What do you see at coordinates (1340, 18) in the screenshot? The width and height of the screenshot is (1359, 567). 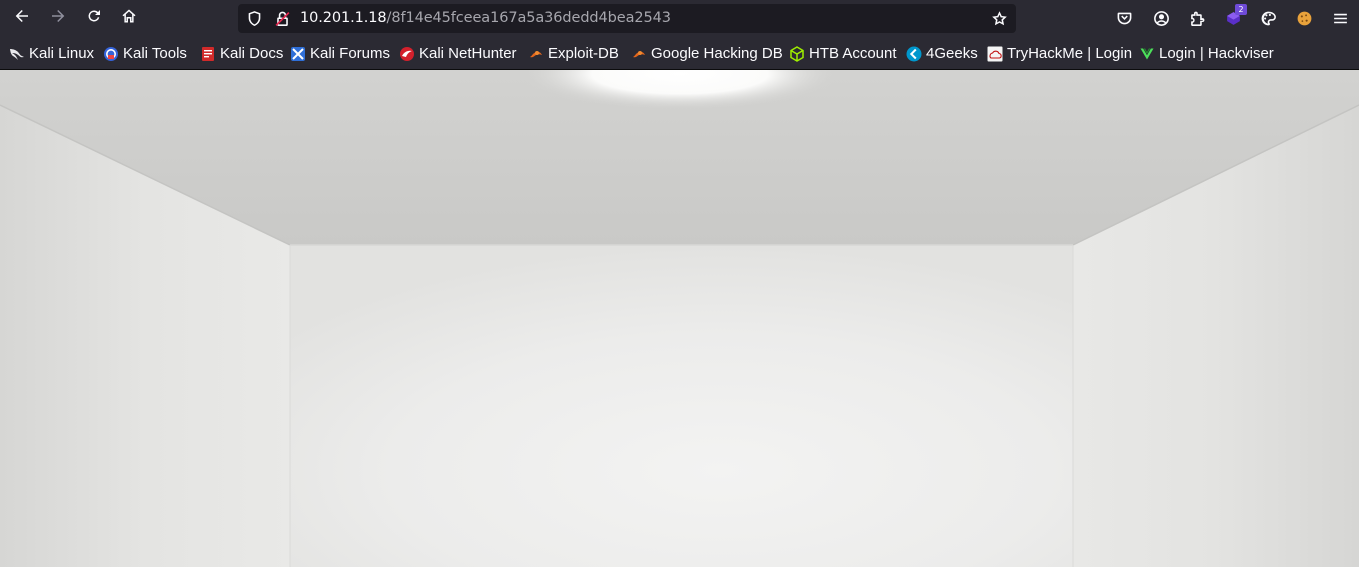 I see `hamburger-menu-icon` at bounding box center [1340, 18].